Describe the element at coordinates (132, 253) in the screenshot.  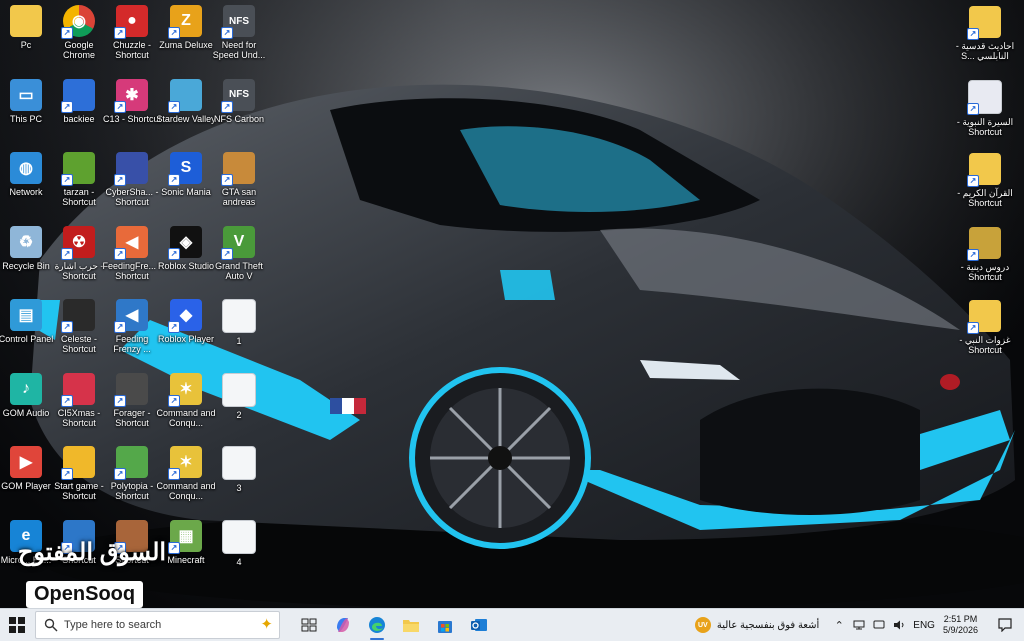
I see `feeding-frenzy-1-icon: ◀ ↗ FeedingFre... - Shortcut` at that location.